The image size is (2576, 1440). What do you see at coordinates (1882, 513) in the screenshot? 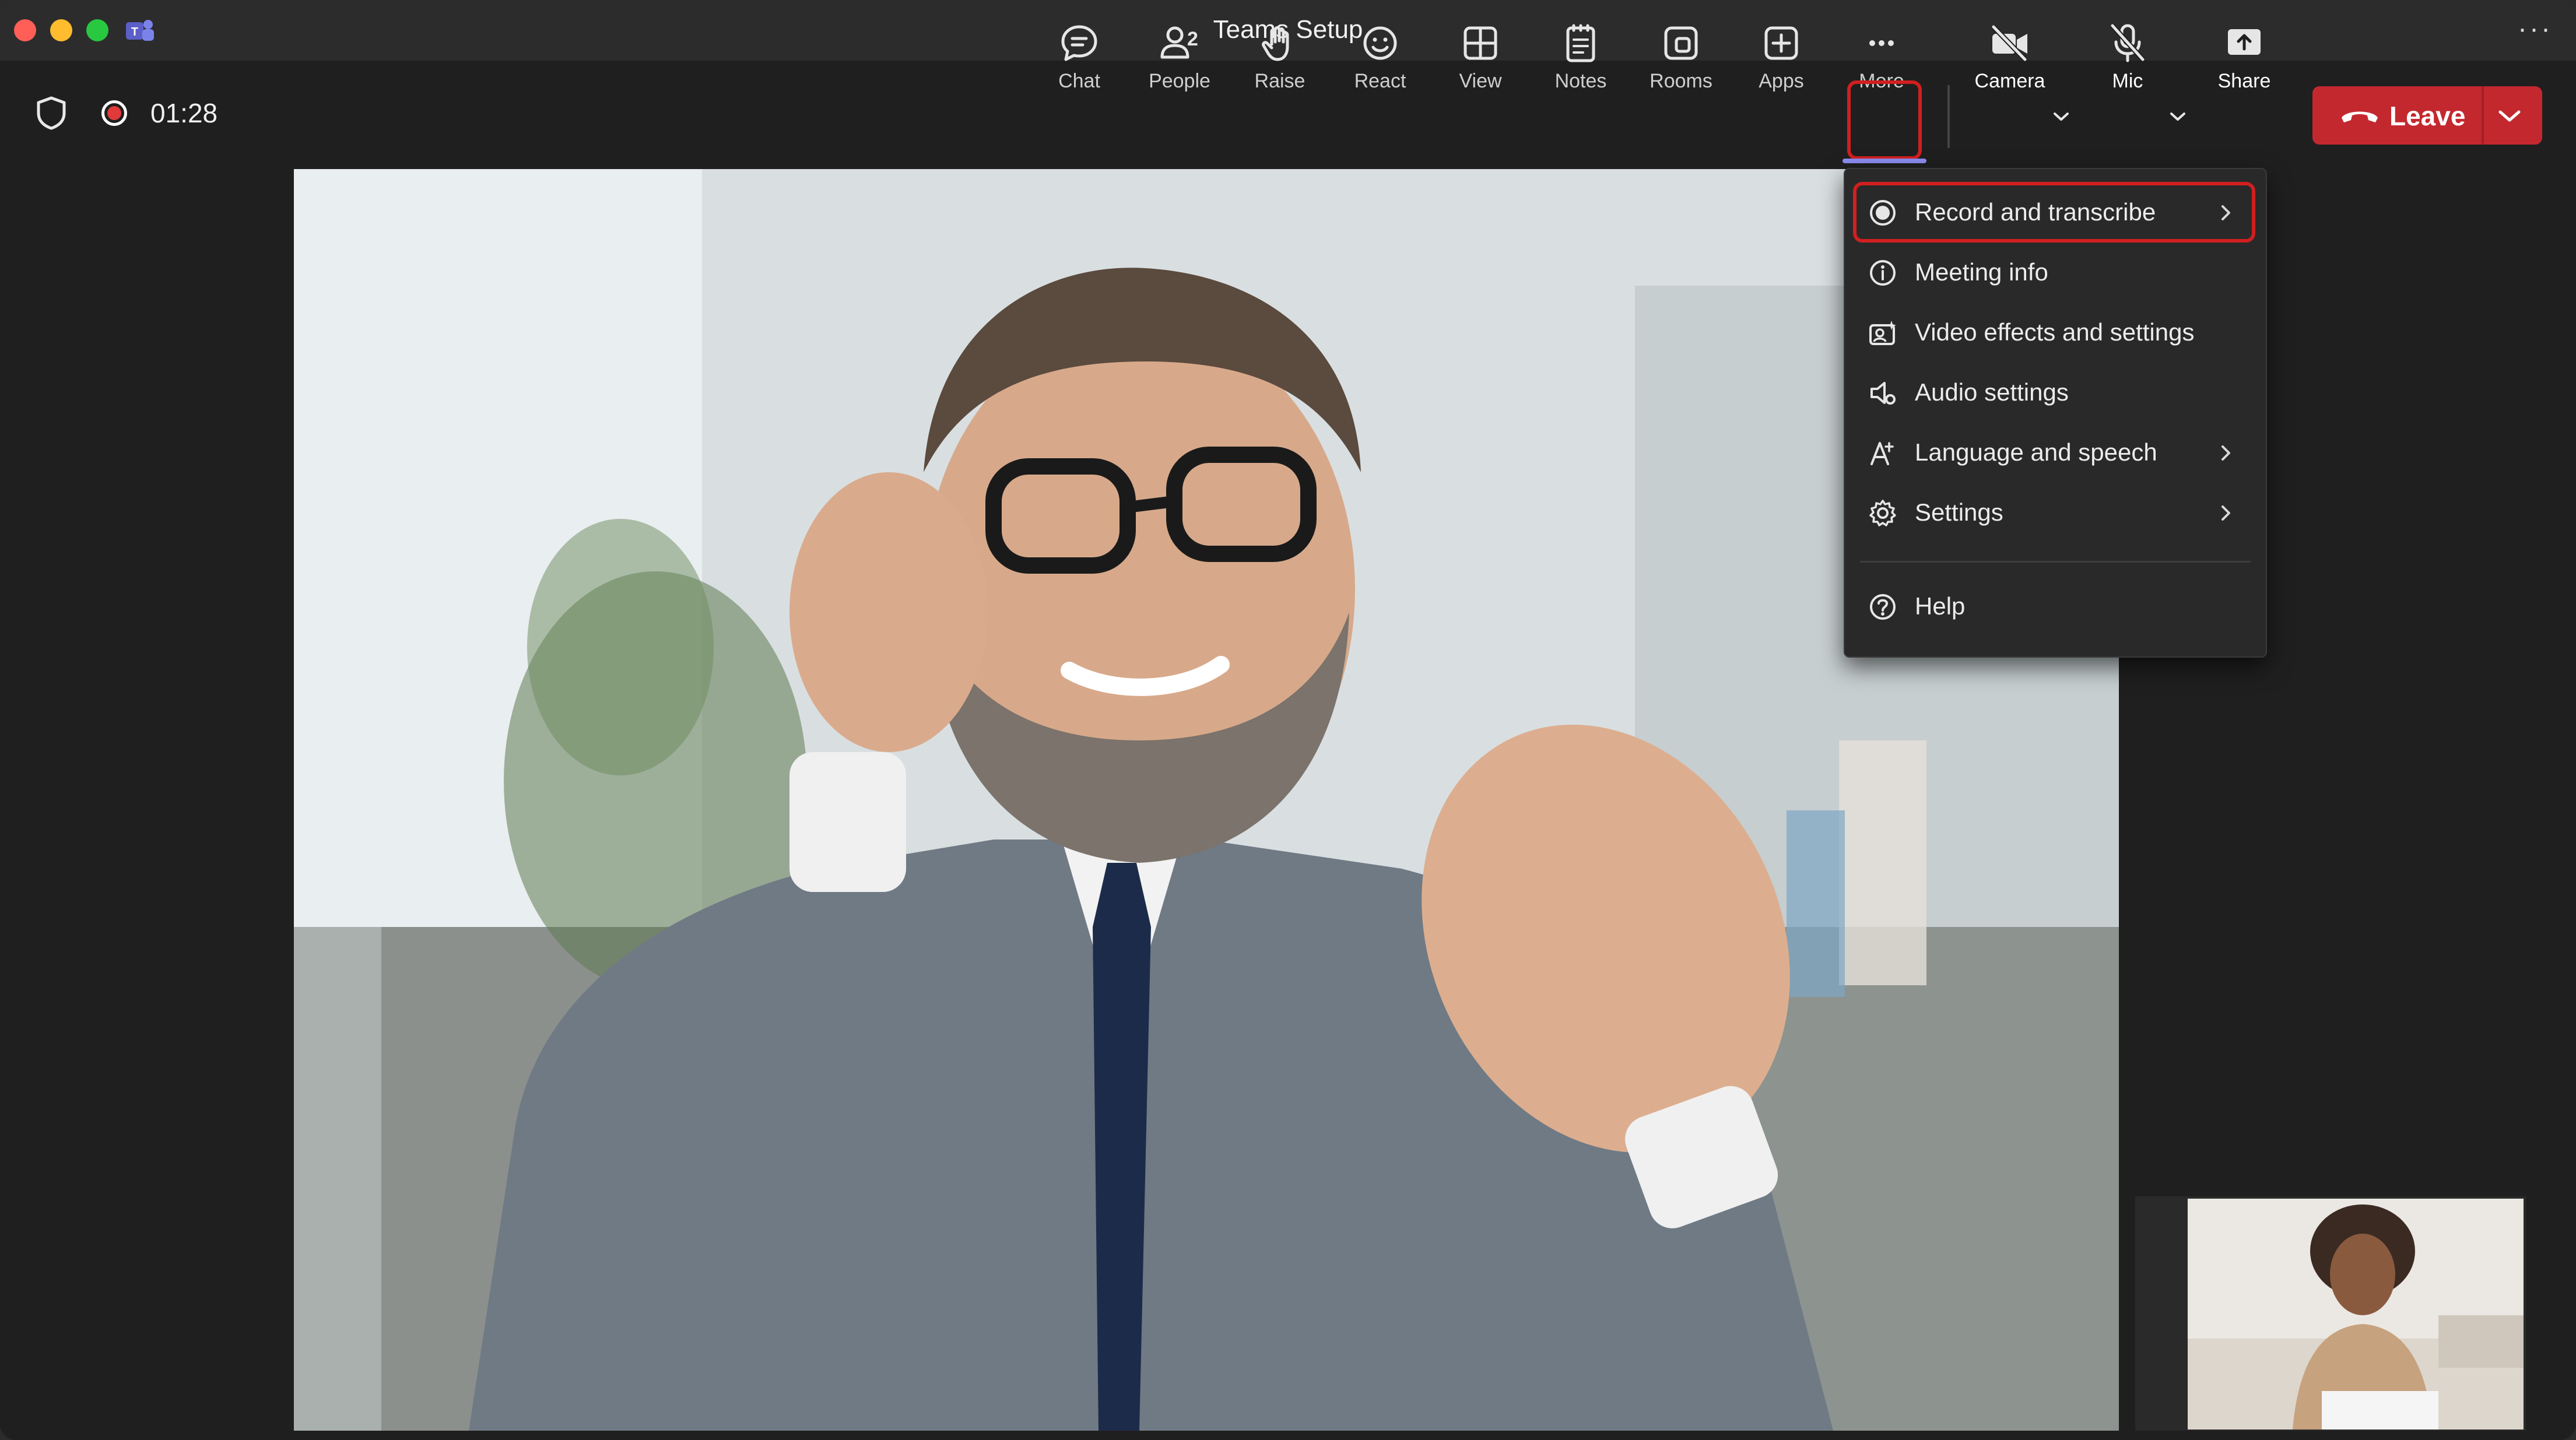
I see `gear-icon` at bounding box center [1882, 513].